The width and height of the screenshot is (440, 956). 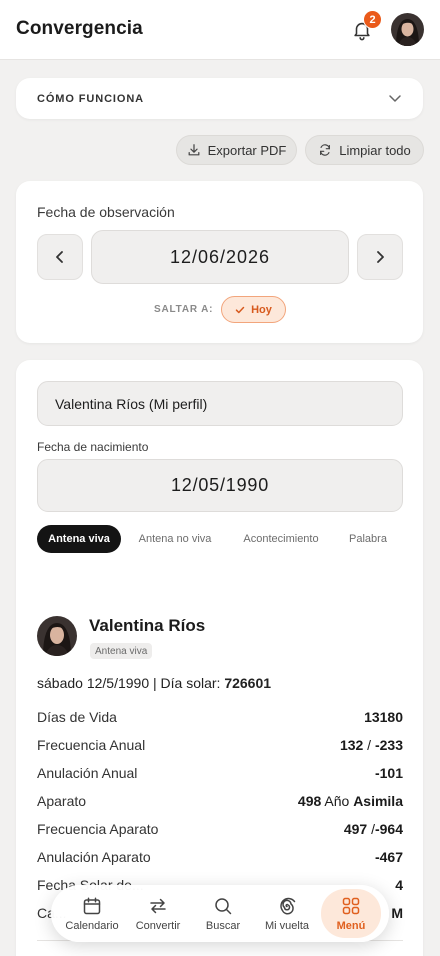 I want to click on row-label: Anulación Aparato, so click(x=94, y=857).